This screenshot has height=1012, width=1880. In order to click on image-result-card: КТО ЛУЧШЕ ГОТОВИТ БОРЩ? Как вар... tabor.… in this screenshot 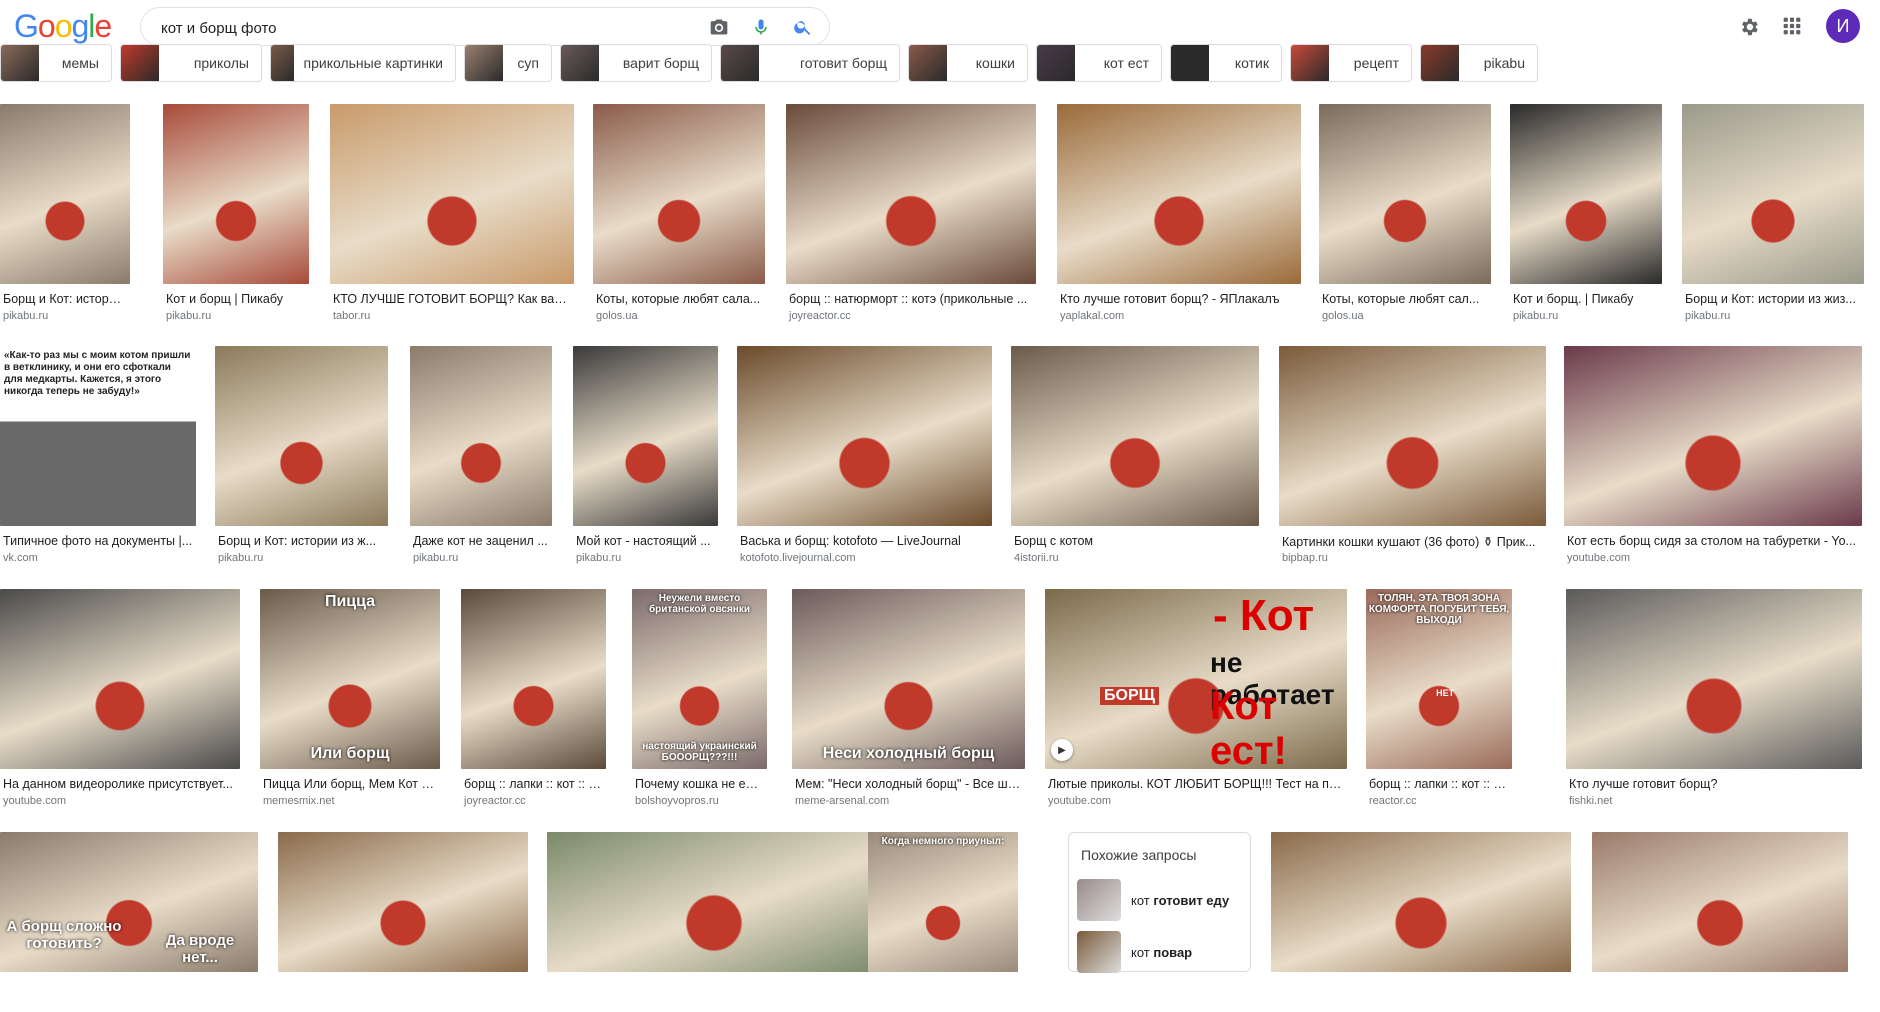, I will do `click(452, 214)`.